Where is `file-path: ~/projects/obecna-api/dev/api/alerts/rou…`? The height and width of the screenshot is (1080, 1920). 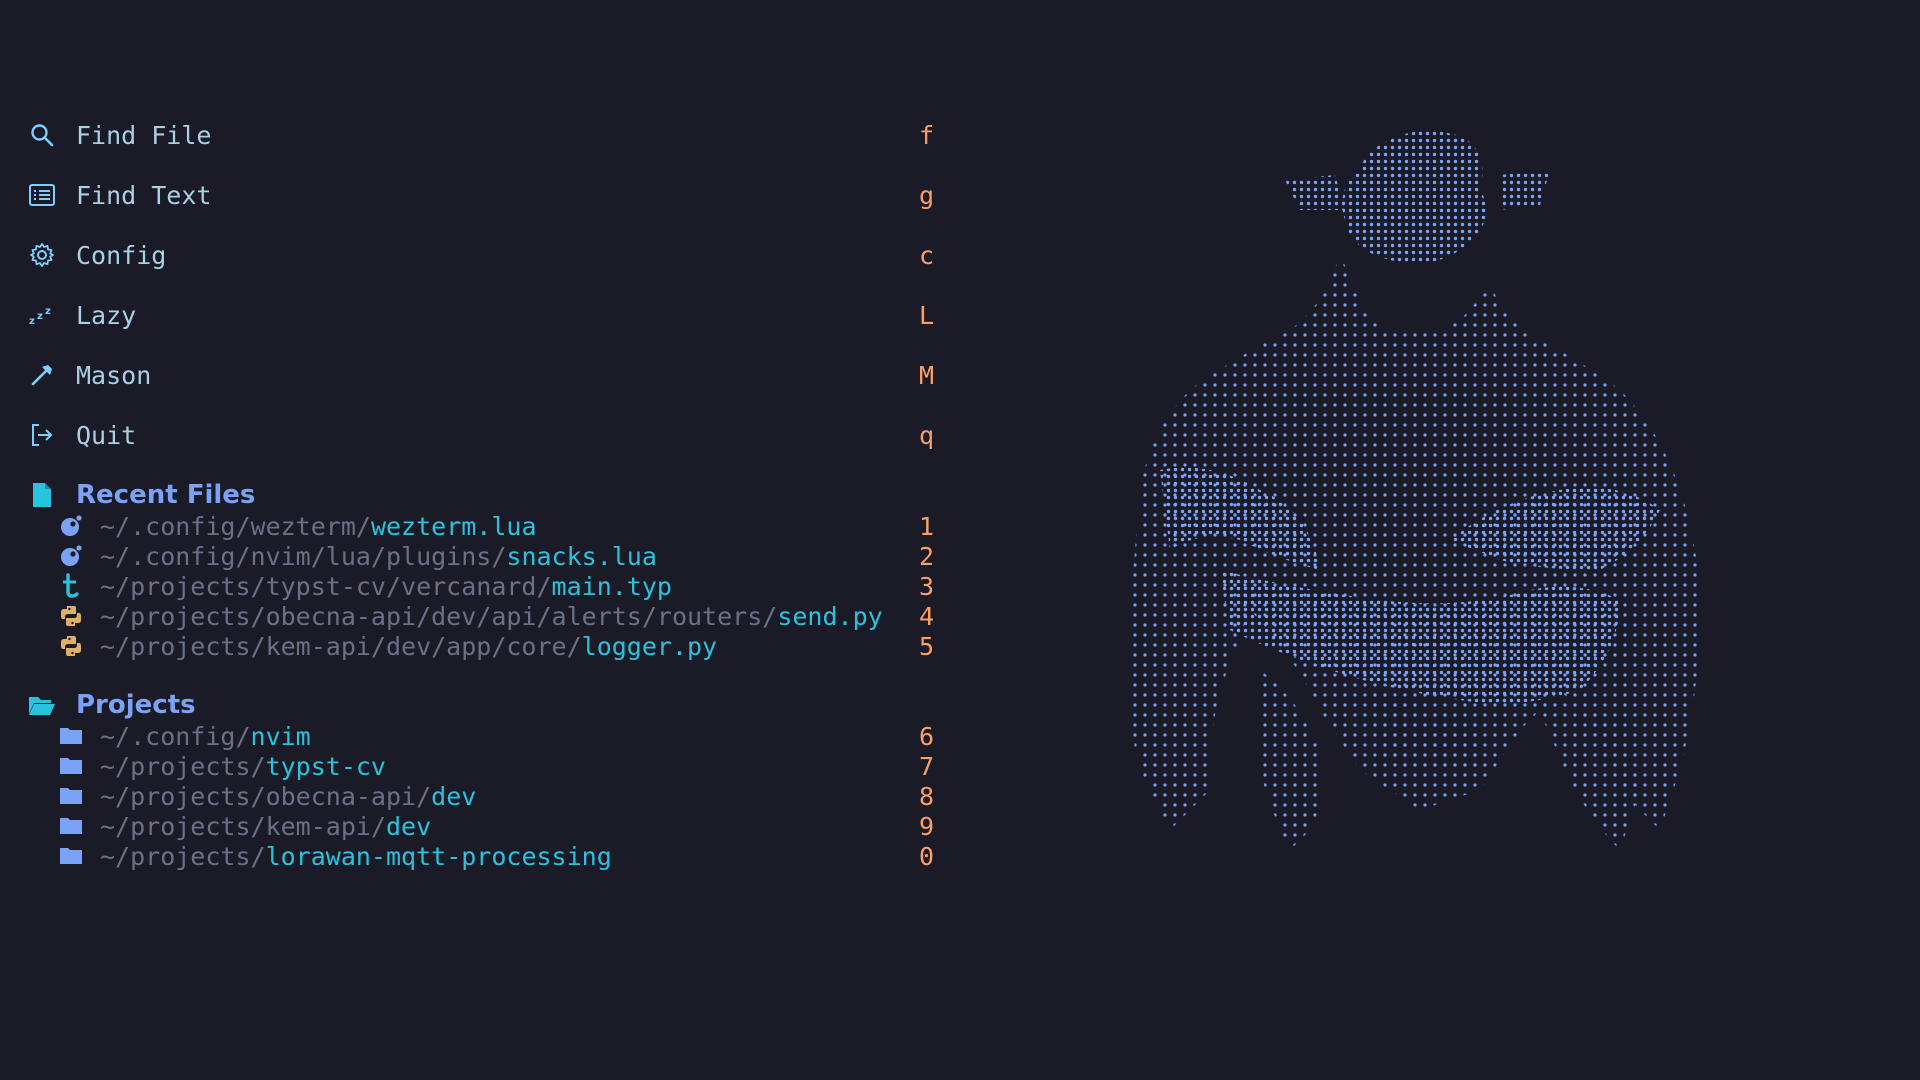 file-path: ~/projects/obecna-api/dev/api/alerts/rou… is located at coordinates (439, 616).